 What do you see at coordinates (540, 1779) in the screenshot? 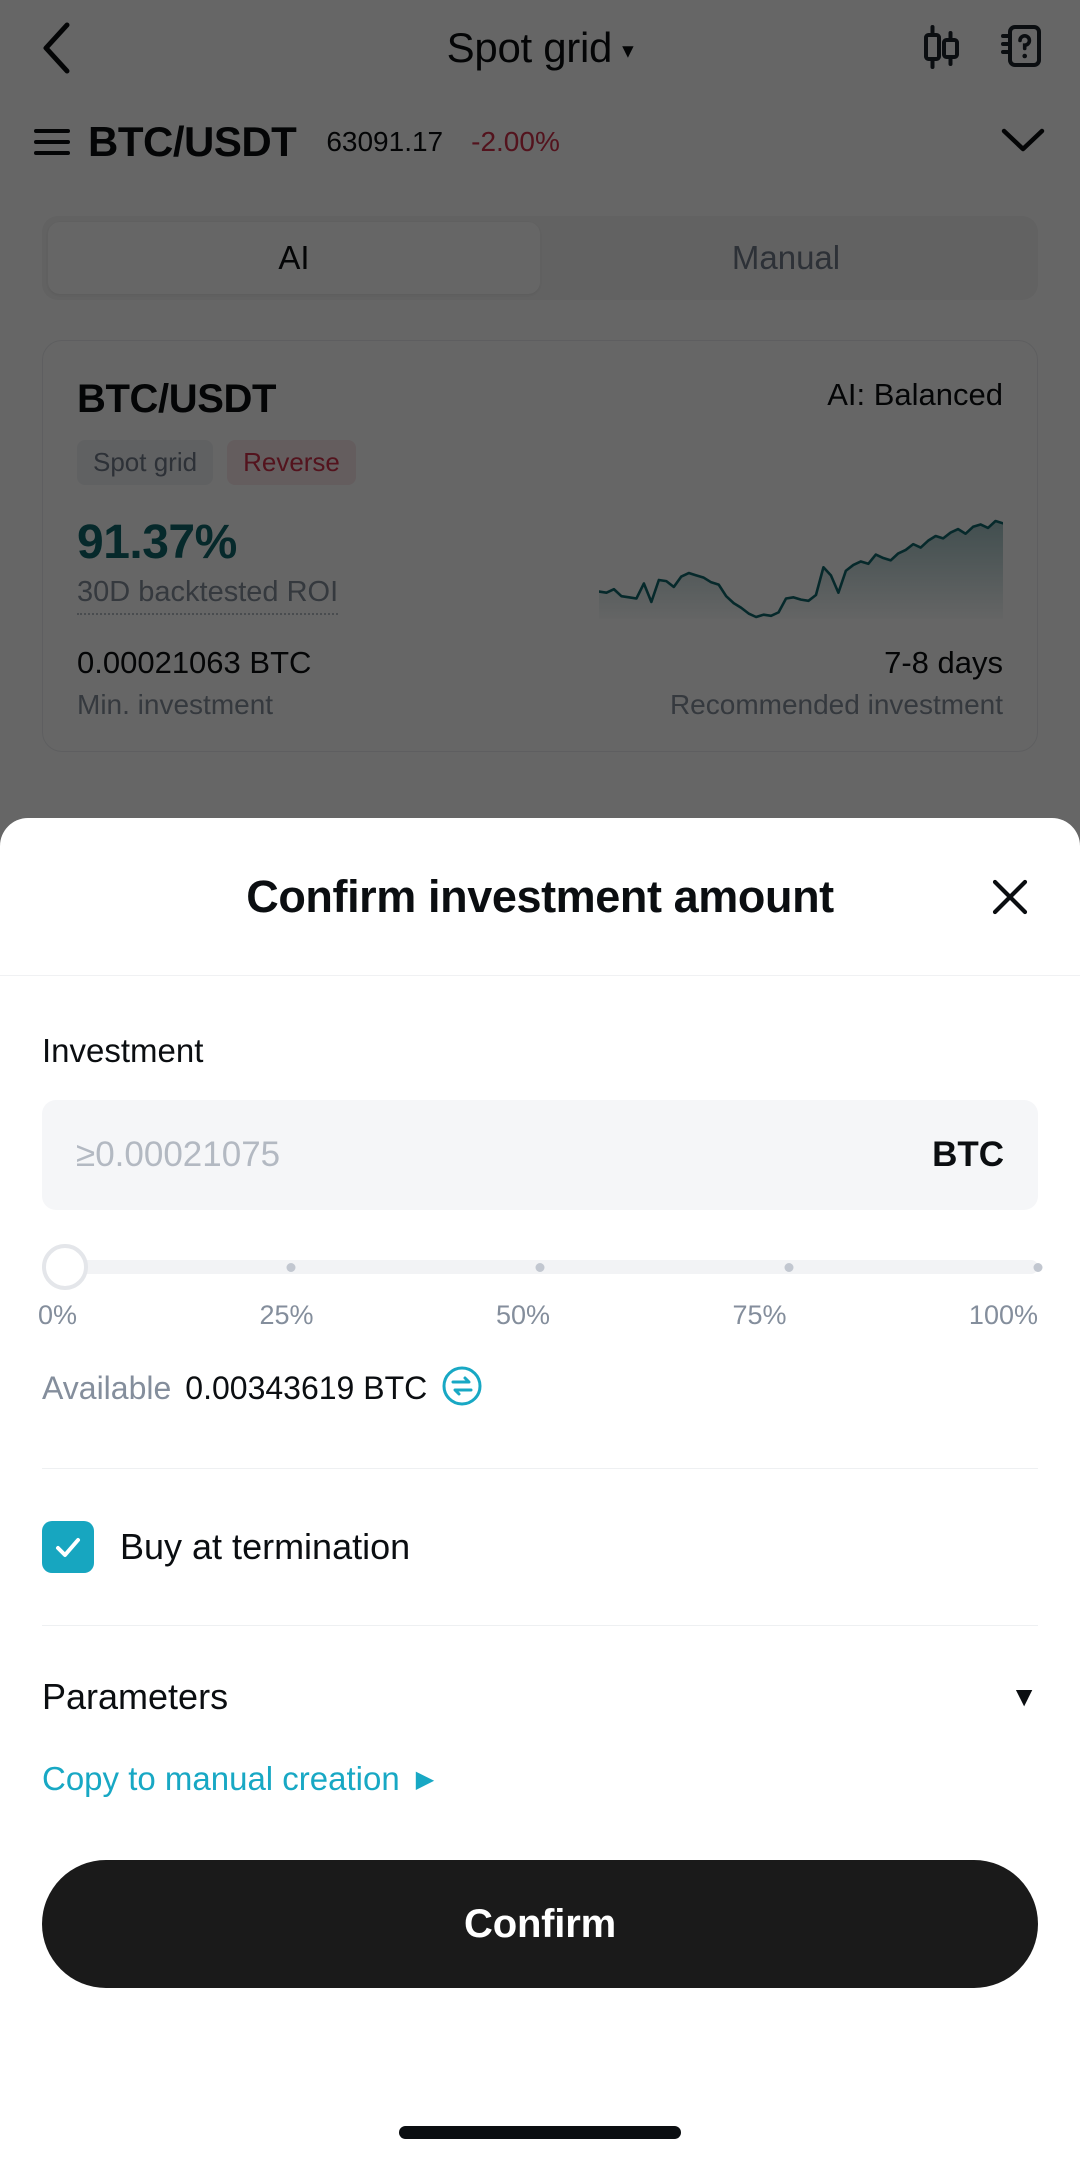
I see `copy-to-manual-creation-link: Copy to manual creation ▶` at bounding box center [540, 1779].